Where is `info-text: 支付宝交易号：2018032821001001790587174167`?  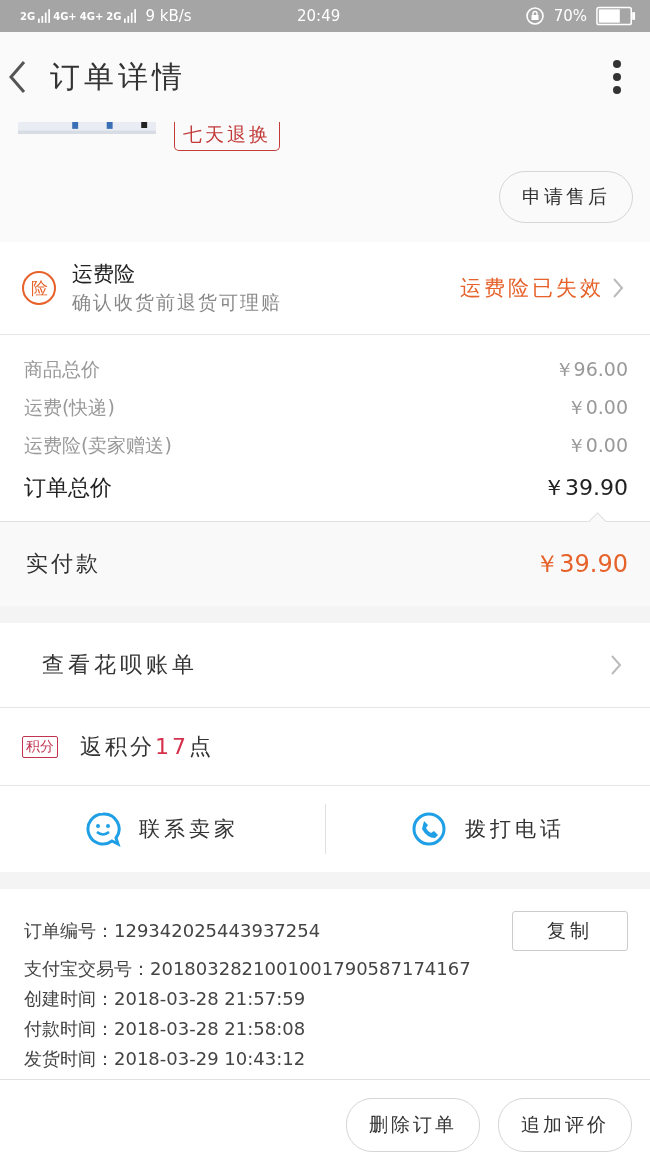
info-text: 支付宝交易号：2018032821001001790587174167 is located at coordinates (247, 969).